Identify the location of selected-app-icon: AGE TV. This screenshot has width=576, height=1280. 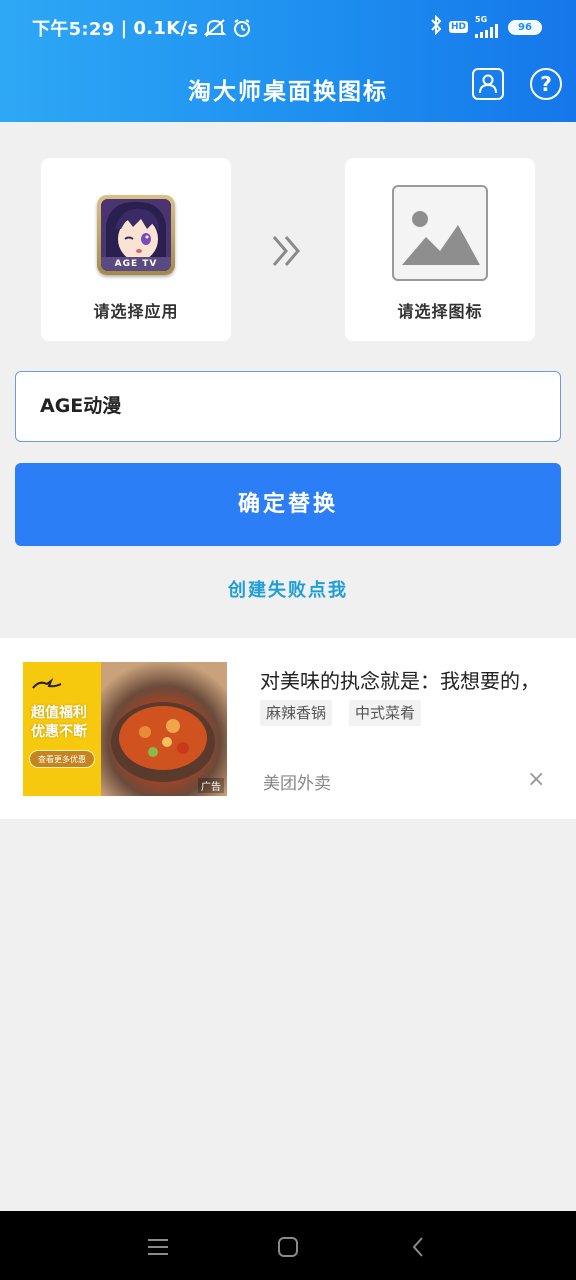
(136, 235).